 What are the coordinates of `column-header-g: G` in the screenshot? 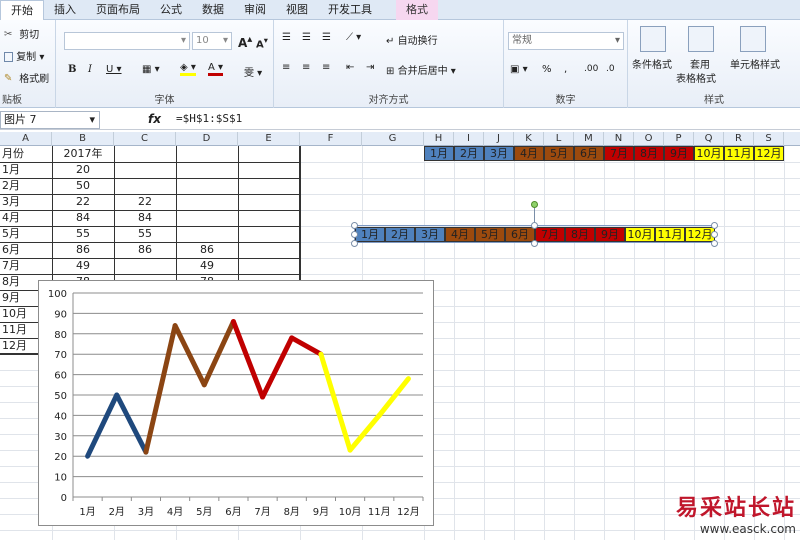 It's located at (393, 139).